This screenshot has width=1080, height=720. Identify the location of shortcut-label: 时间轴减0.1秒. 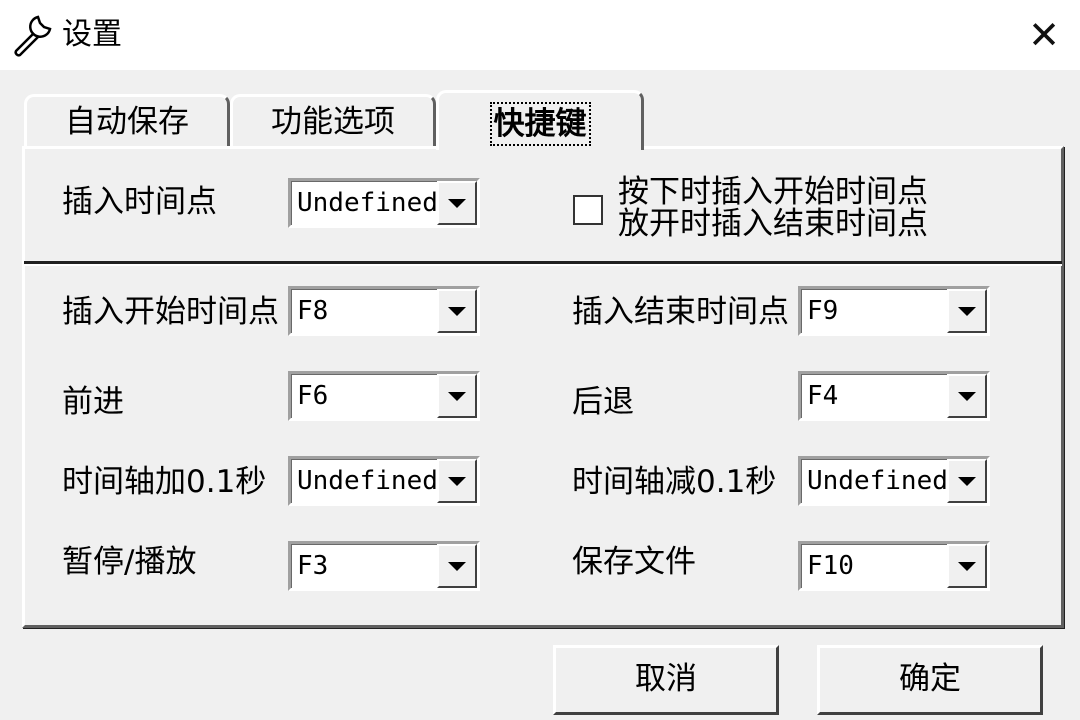
(674, 482).